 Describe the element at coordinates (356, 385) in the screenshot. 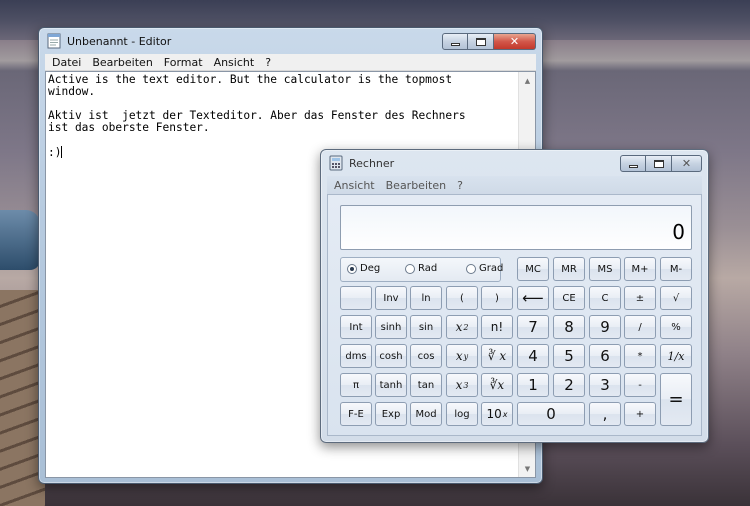

I see `key-pi: π` at that location.